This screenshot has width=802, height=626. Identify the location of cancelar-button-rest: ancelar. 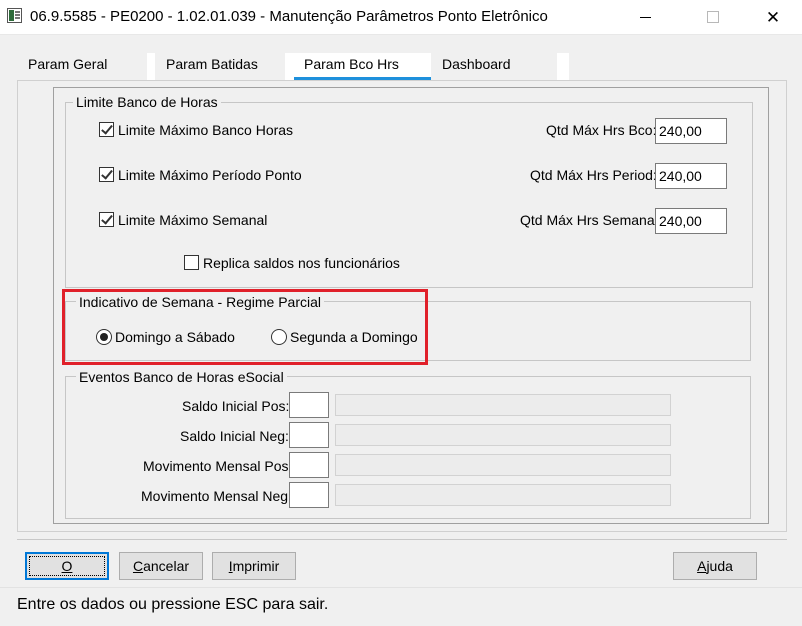
(166, 566).